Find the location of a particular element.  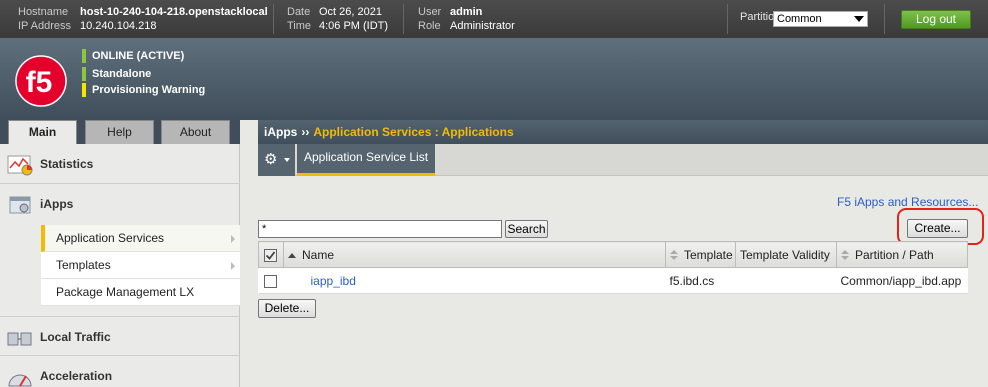

nav-application-services: Application Services is located at coordinates (140, 238).